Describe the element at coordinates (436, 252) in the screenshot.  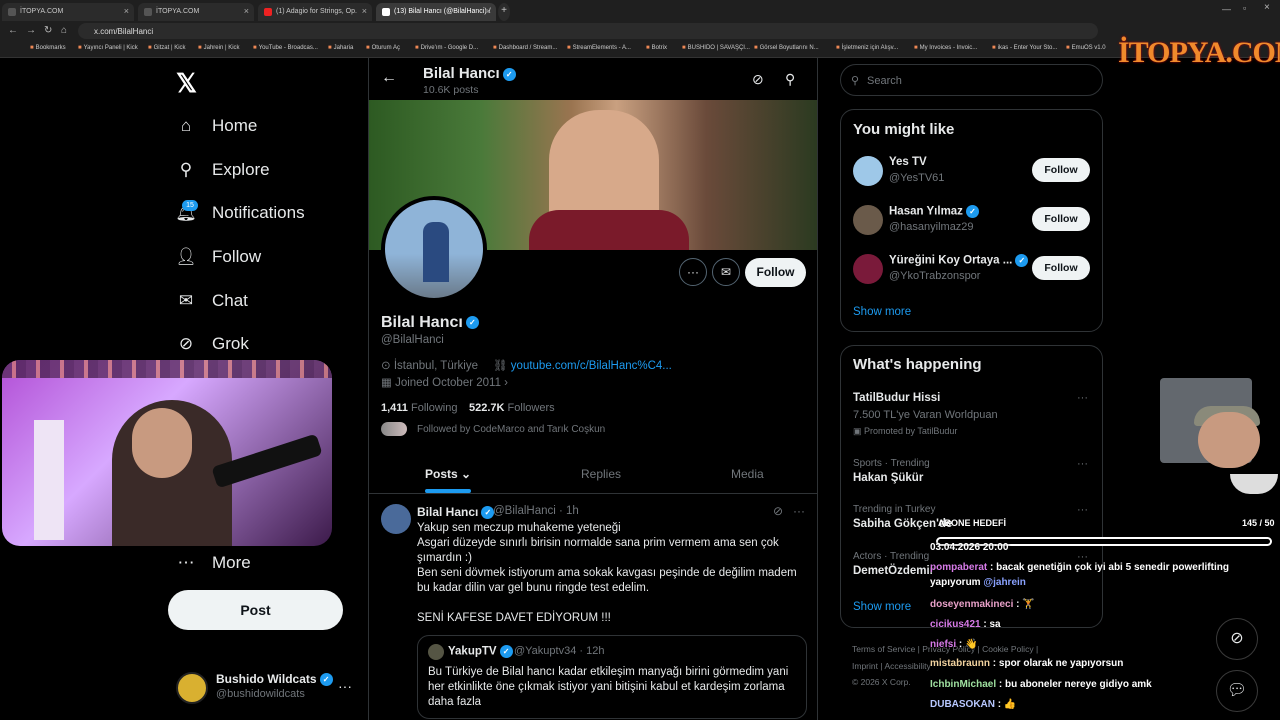
I see `avatar-figure` at that location.